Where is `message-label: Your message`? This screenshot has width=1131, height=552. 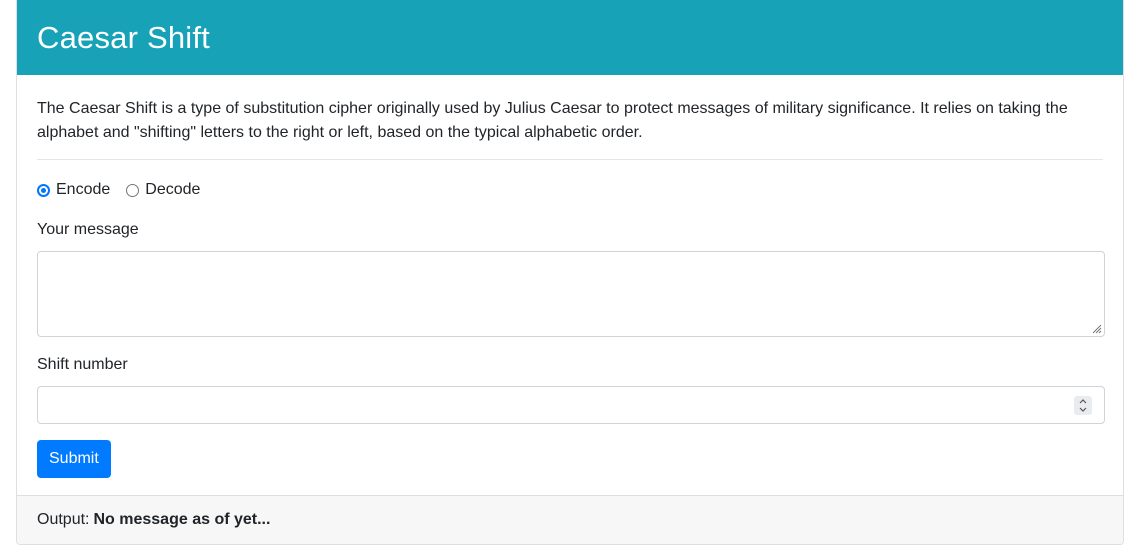
message-label: Your message is located at coordinates (88, 229).